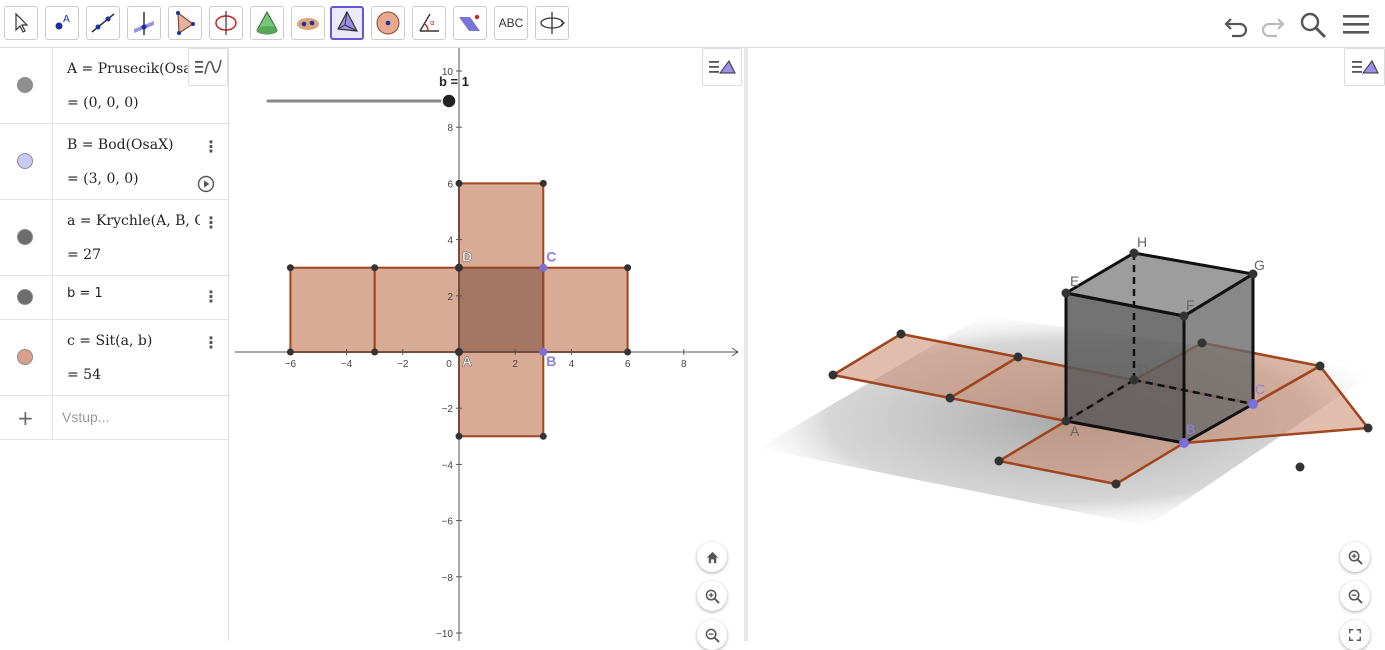 The height and width of the screenshot is (650, 1385). I want to click on zoom-in-icon, so click(1355, 557).